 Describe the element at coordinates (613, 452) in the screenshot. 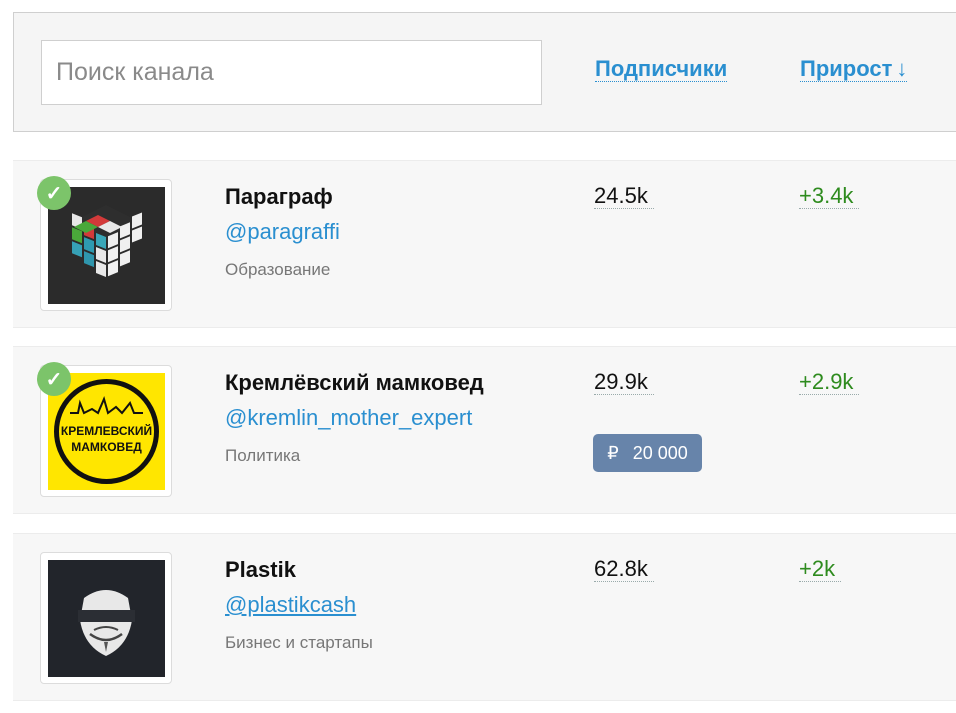

I see `ruble-icon: ₽` at that location.